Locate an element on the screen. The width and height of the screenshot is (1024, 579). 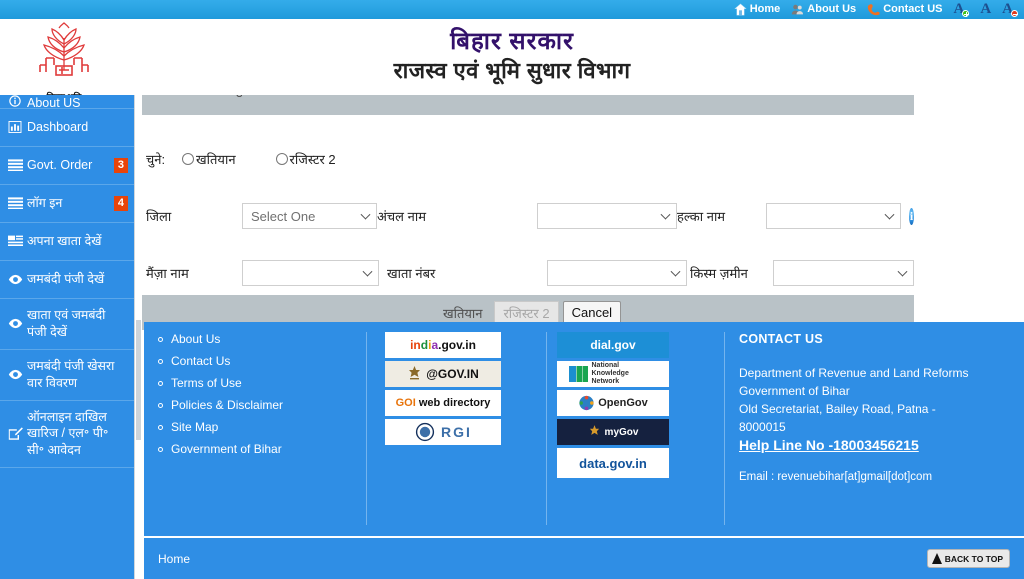
sidebar-item-govt-order: Govt. Order 3 is located at coordinates (67, 166).